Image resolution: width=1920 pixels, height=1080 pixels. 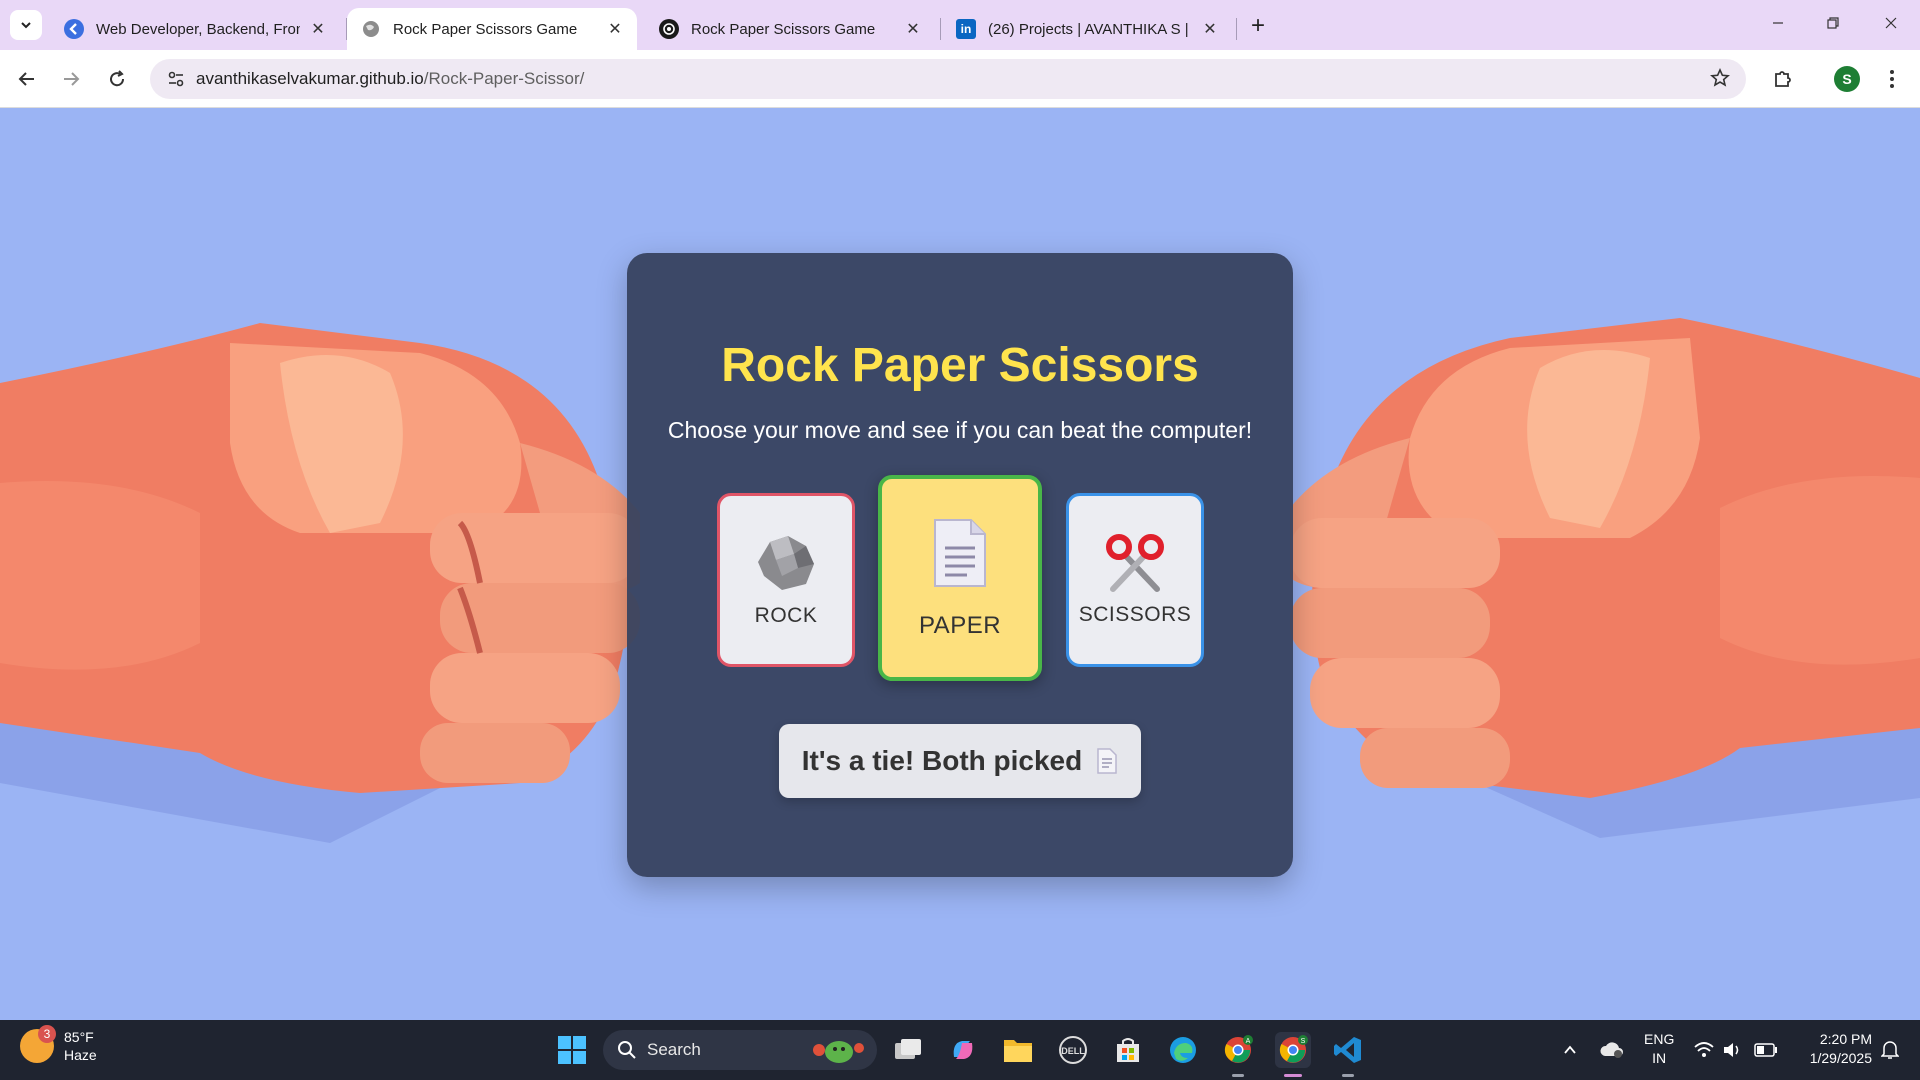 I want to click on close-window-button, so click(x=1891, y=23).